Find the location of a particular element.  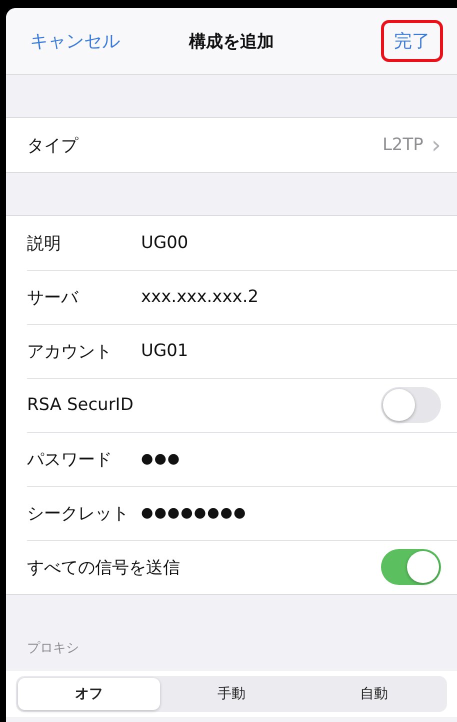

field-label: 説明 is located at coordinates (44, 243).